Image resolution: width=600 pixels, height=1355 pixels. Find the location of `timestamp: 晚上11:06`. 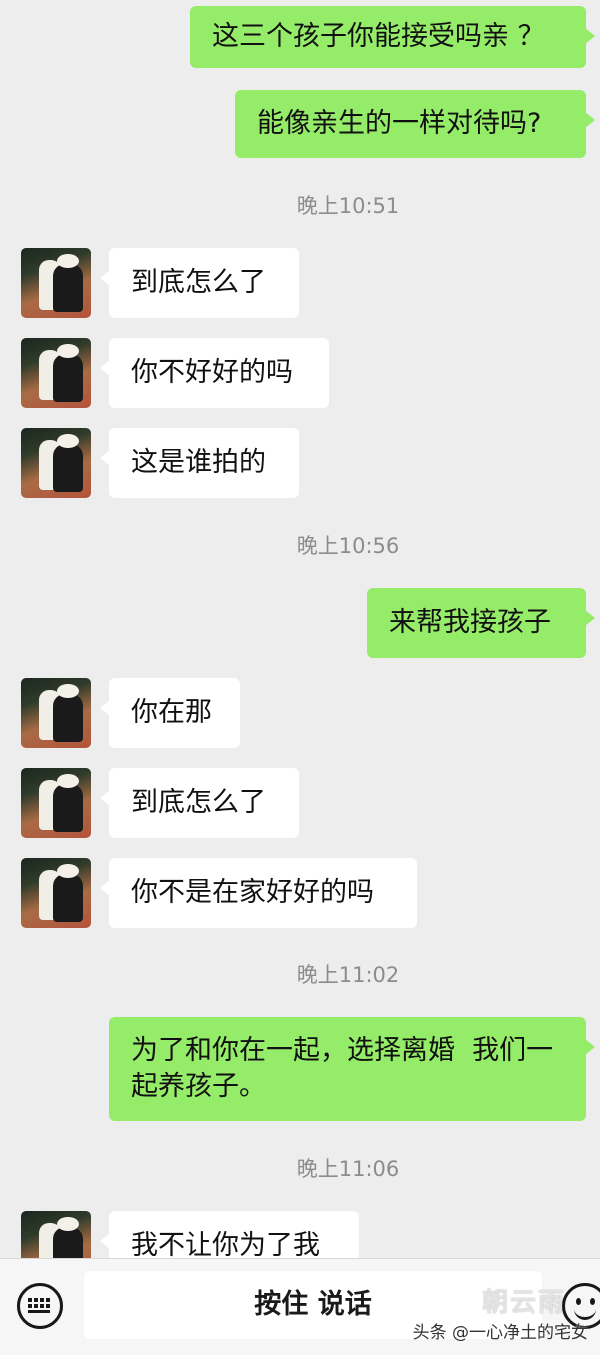

timestamp: 晚上11:06 is located at coordinates (348, 1169).